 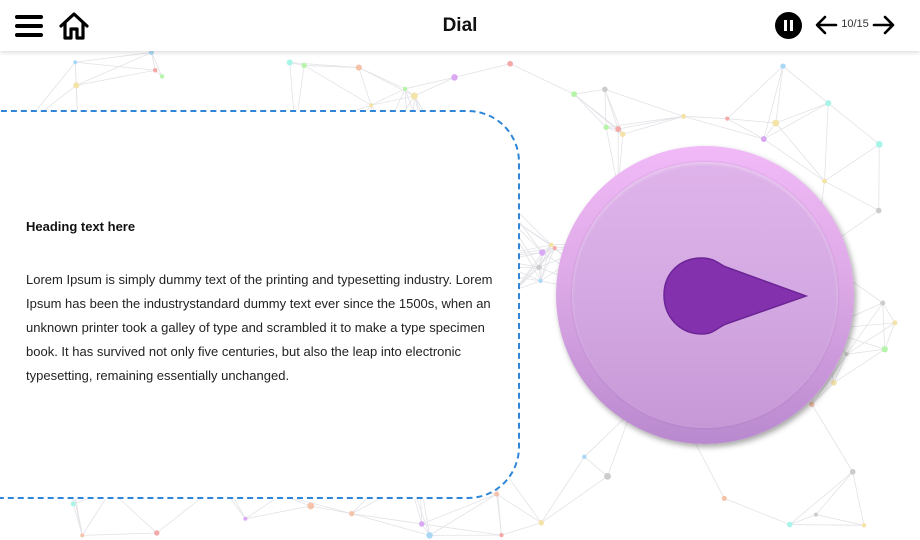 I want to click on hamburger-menu-icon, so click(x=30, y=25).